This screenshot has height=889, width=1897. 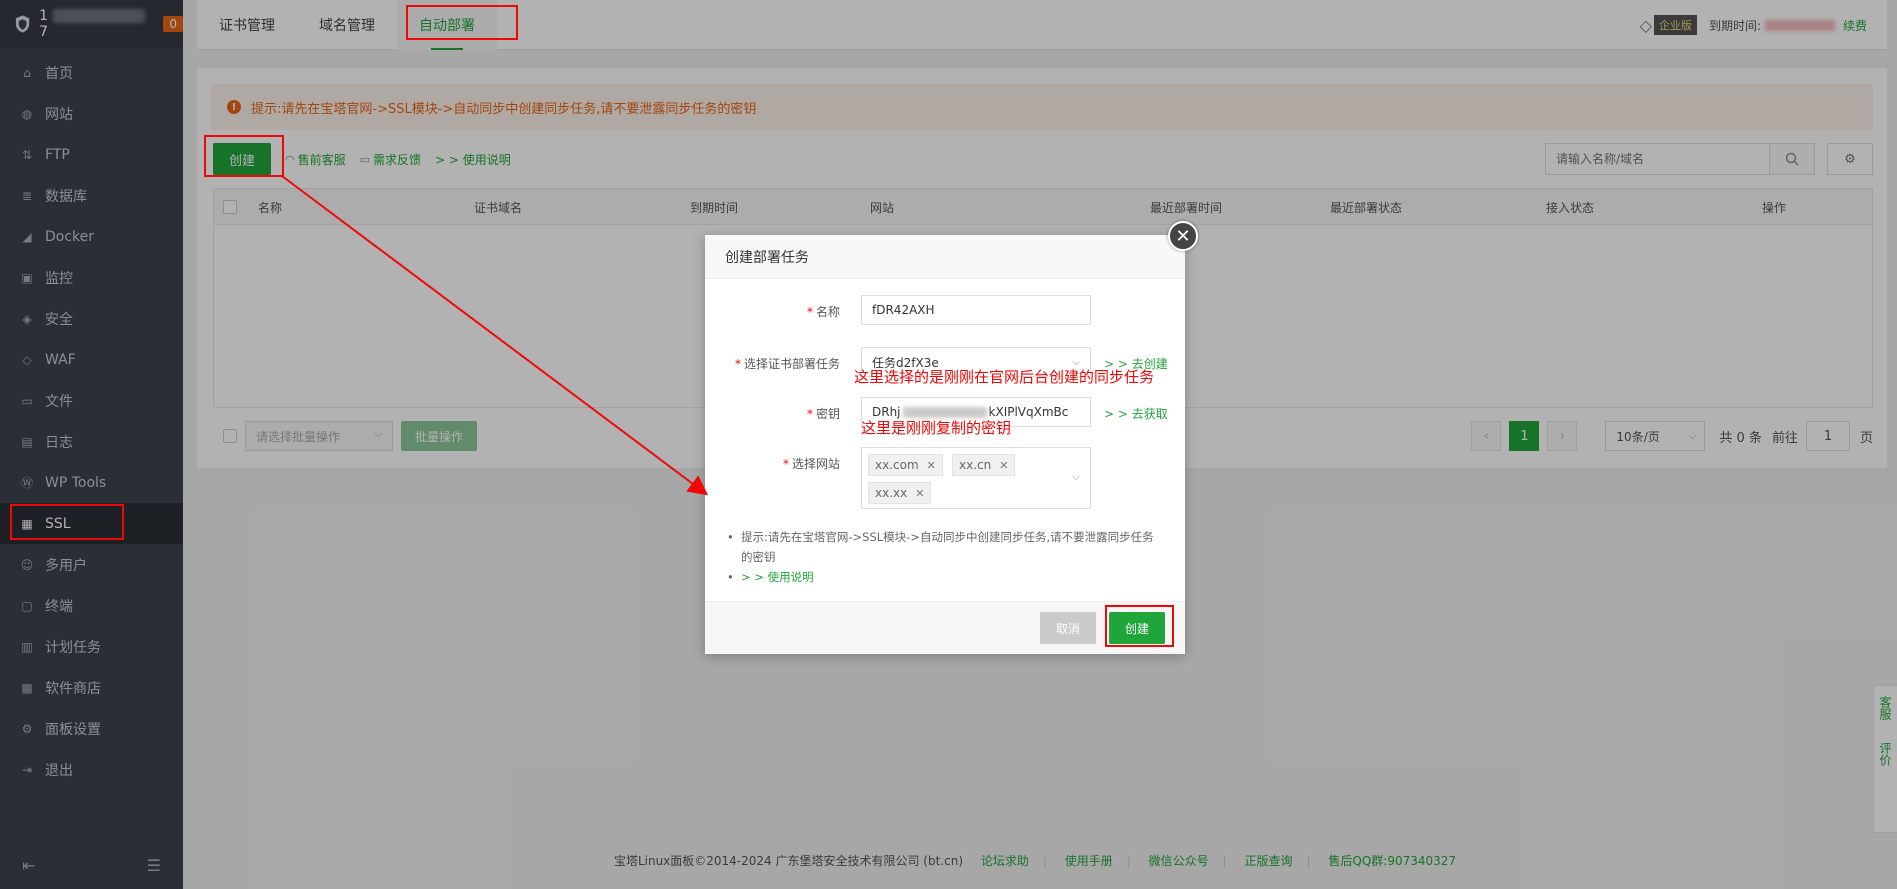 What do you see at coordinates (1183, 236) in the screenshot?
I see `close-dialog-icon: ✕` at bounding box center [1183, 236].